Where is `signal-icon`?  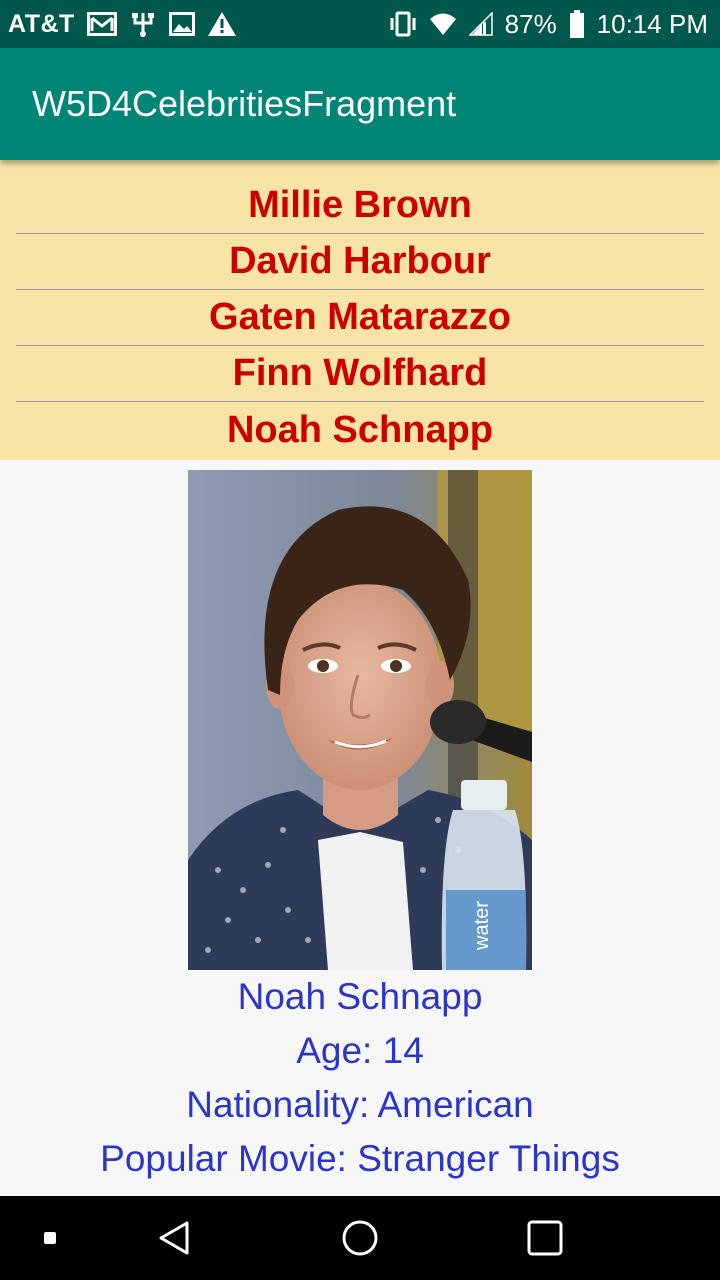 signal-icon is located at coordinates (480, 24).